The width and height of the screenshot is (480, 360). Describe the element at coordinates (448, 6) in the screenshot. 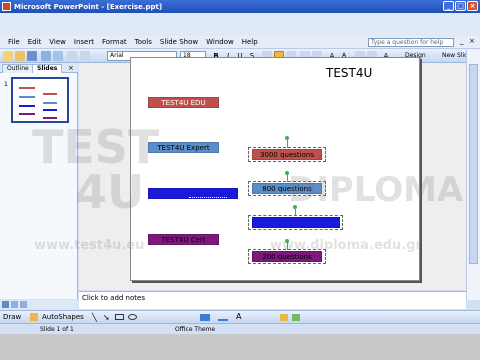

I see `minimize-button: _` at that location.